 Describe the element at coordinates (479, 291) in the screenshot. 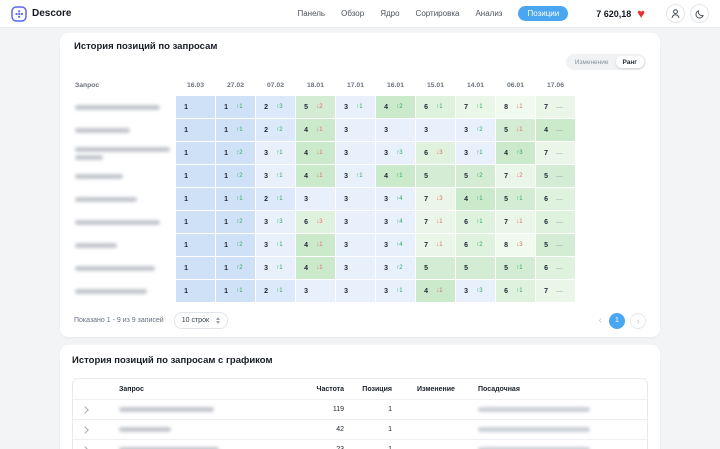

I see `position-change: ↑3` at that location.